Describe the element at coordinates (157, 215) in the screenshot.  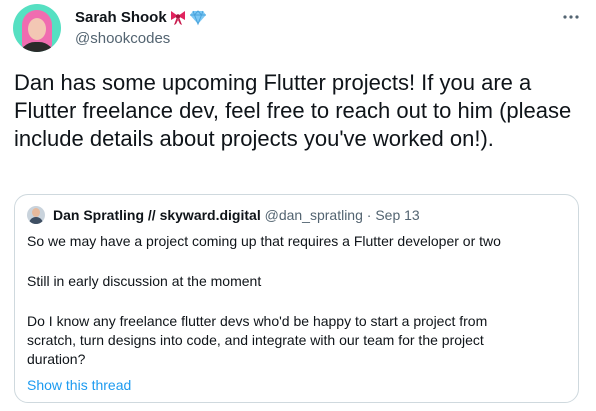
I see `quoted-author-name: Dan Spratling // skyward.digital` at that location.